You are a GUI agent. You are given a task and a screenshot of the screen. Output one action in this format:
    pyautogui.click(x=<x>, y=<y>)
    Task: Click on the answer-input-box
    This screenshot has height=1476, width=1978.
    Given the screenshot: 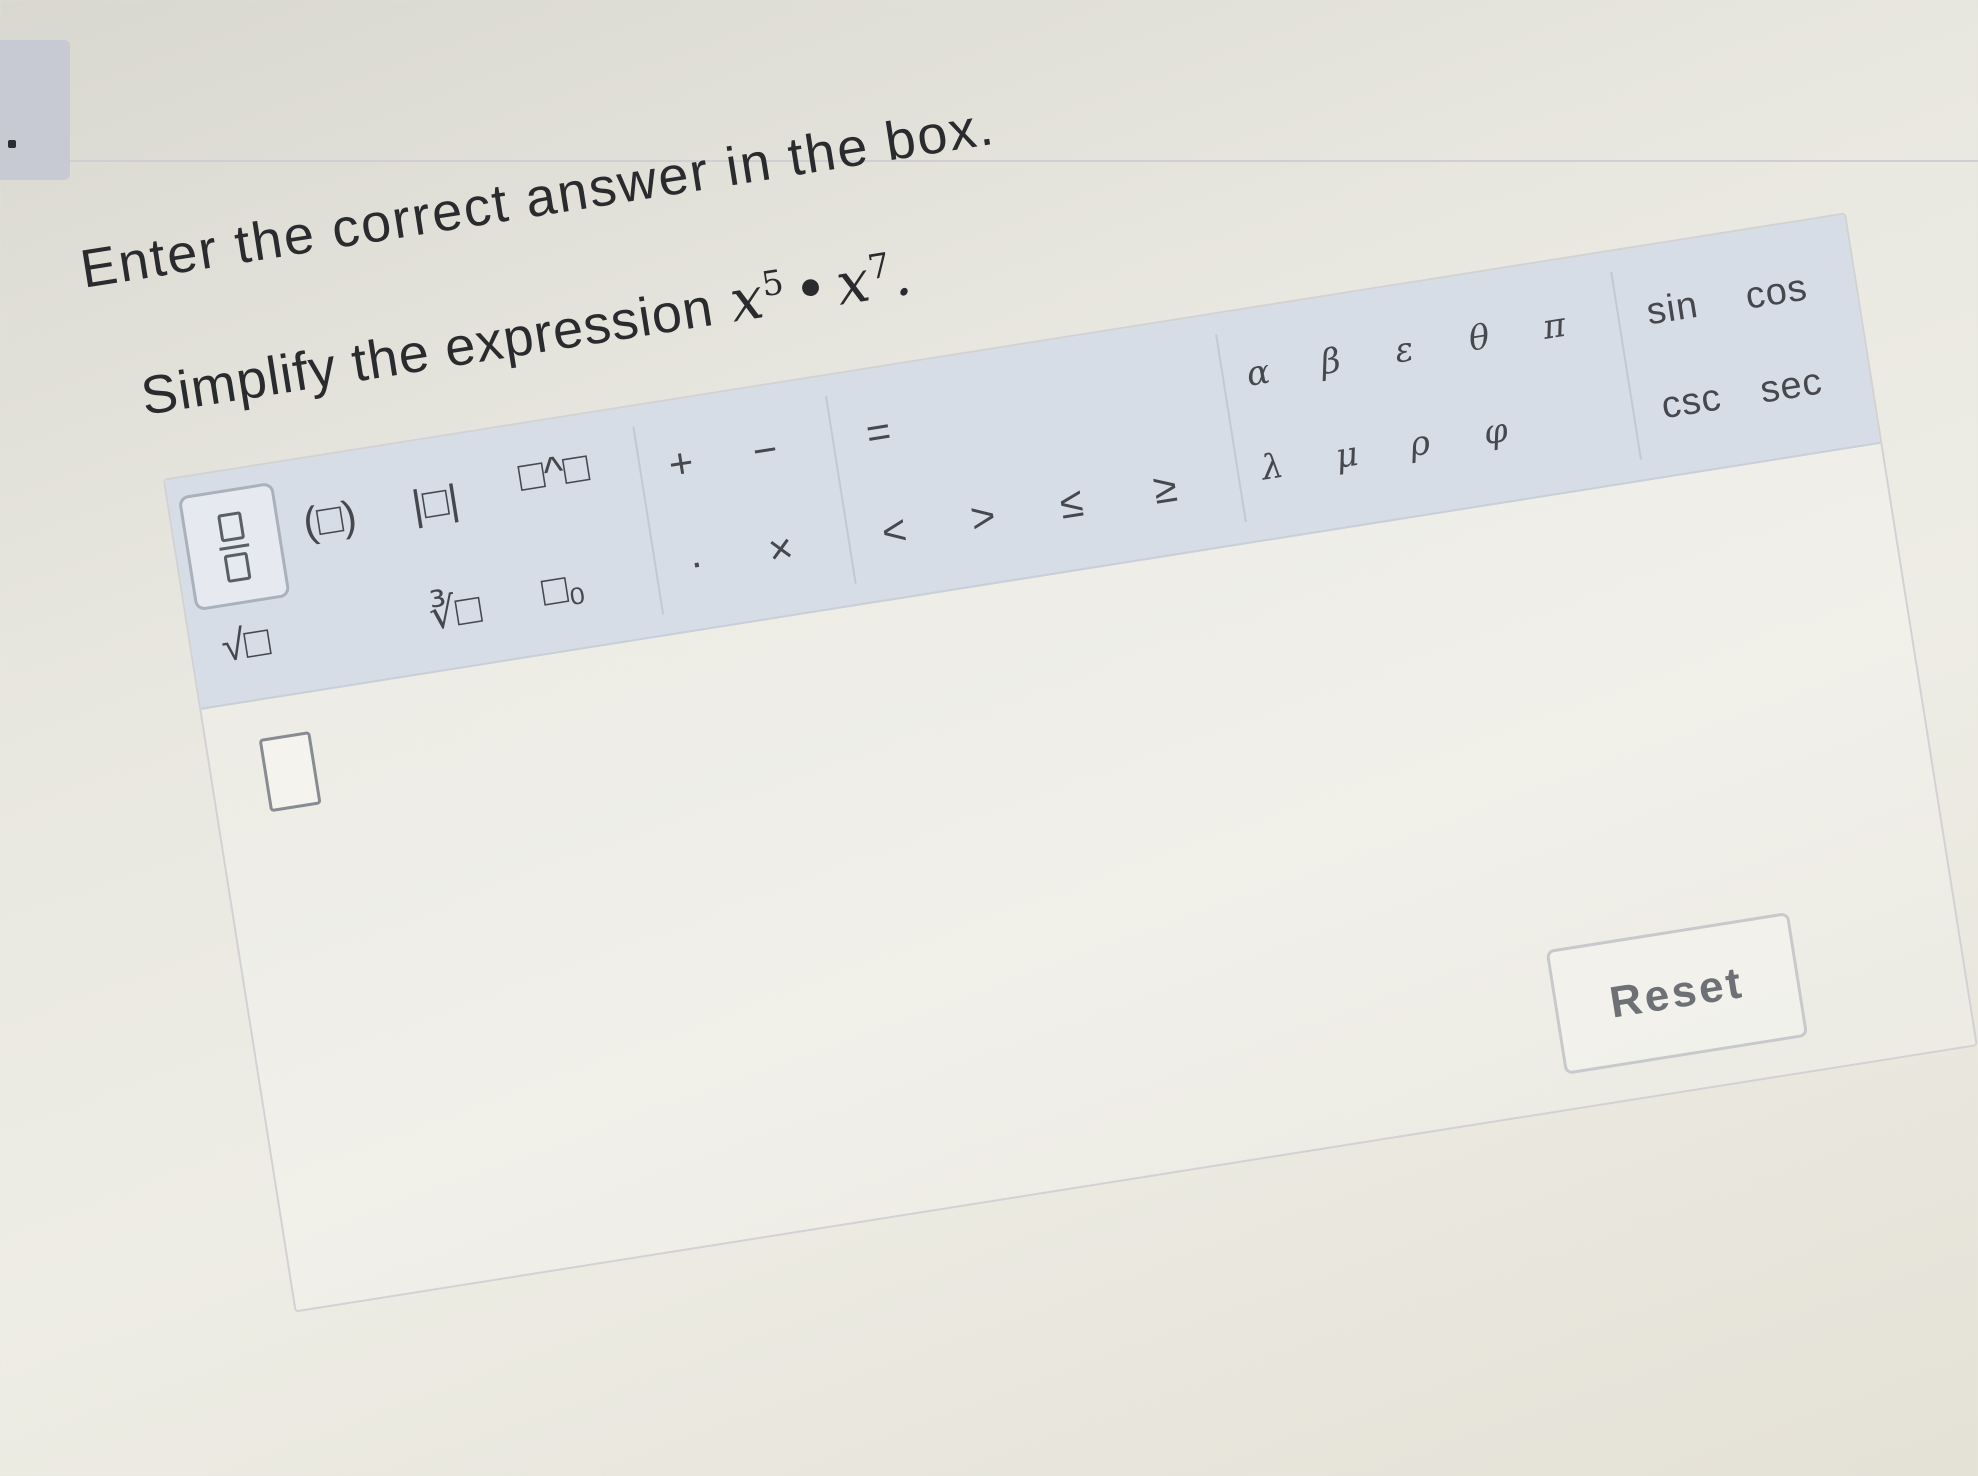 What is the action you would take?
    pyautogui.click(x=290, y=771)
    